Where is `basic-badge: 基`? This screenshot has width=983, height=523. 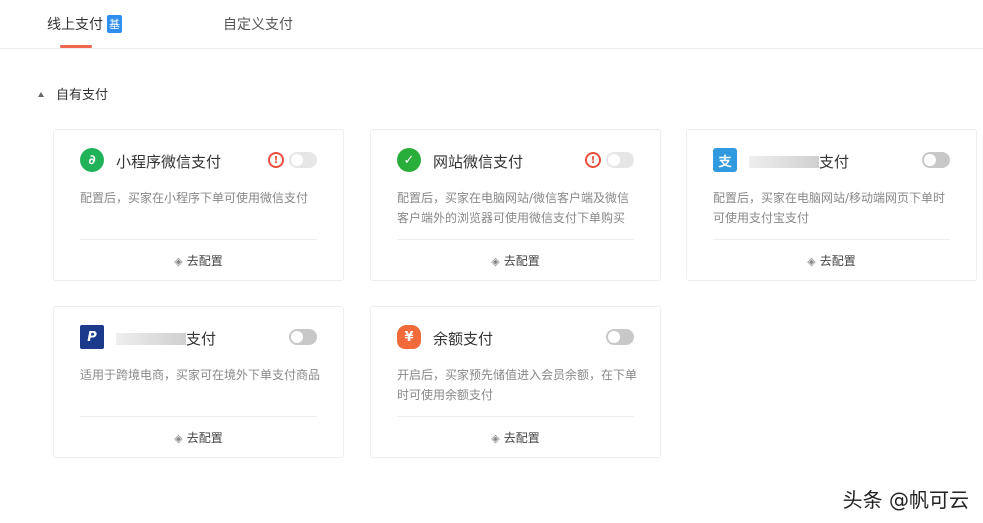 basic-badge: 基 is located at coordinates (114, 24).